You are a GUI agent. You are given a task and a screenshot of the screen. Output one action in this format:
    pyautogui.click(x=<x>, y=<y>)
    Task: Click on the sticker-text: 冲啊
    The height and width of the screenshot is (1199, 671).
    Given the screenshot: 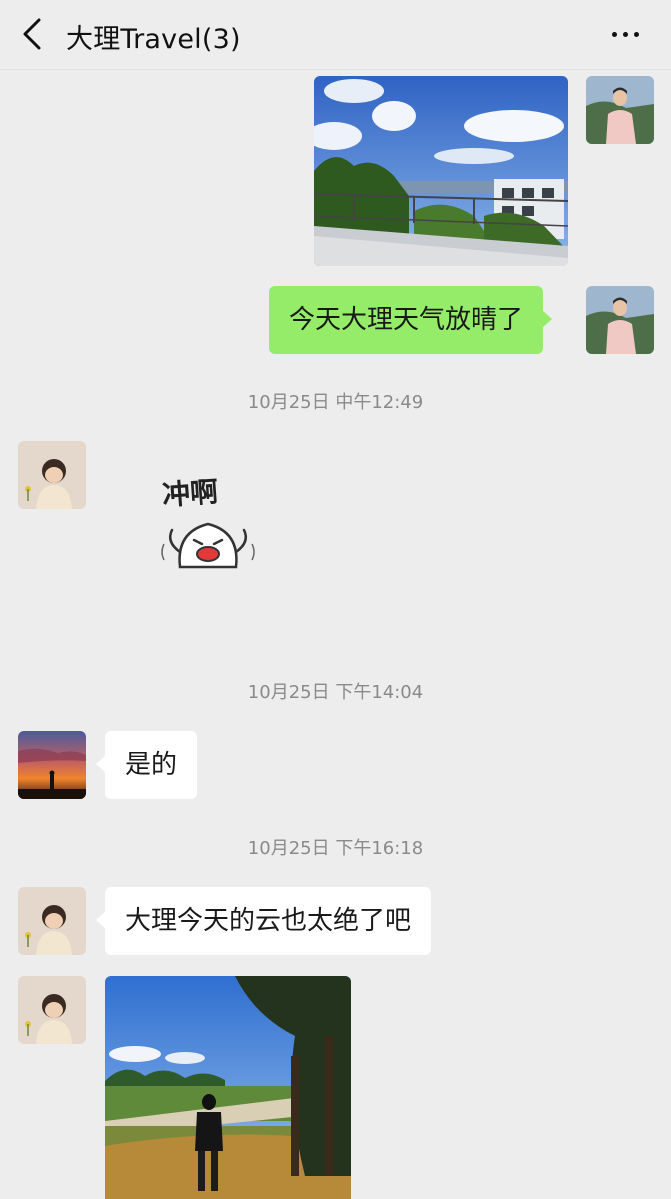 What is the action you would take?
    pyautogui.click(x=190, y=493)
    